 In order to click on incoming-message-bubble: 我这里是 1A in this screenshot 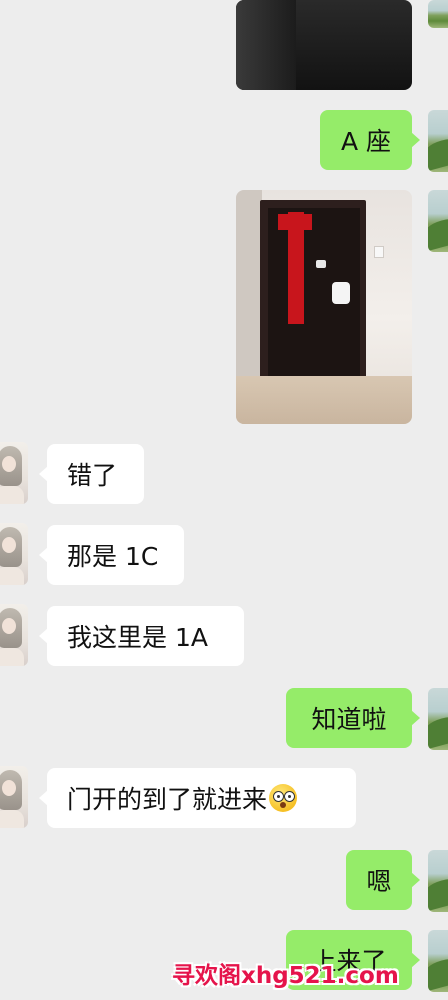, I will do `click(141, 636)`.